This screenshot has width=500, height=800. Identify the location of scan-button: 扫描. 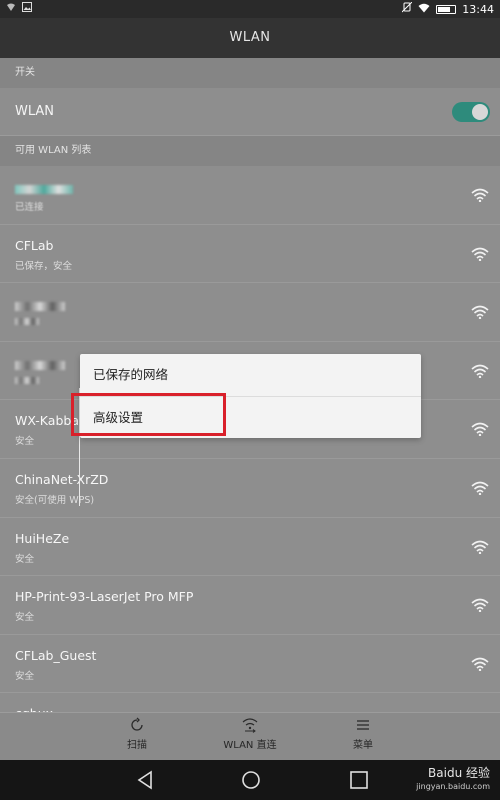
(137, 734).